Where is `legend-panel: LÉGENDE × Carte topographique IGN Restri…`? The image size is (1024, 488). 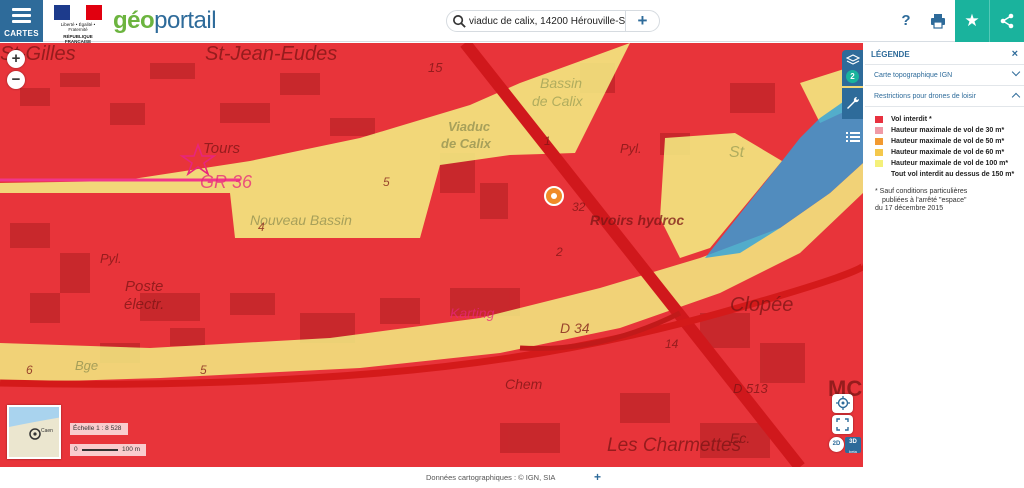
legend-panel: LÉGENDE × Carte topographique IGN Restri… is located at coordinates (944, 141).